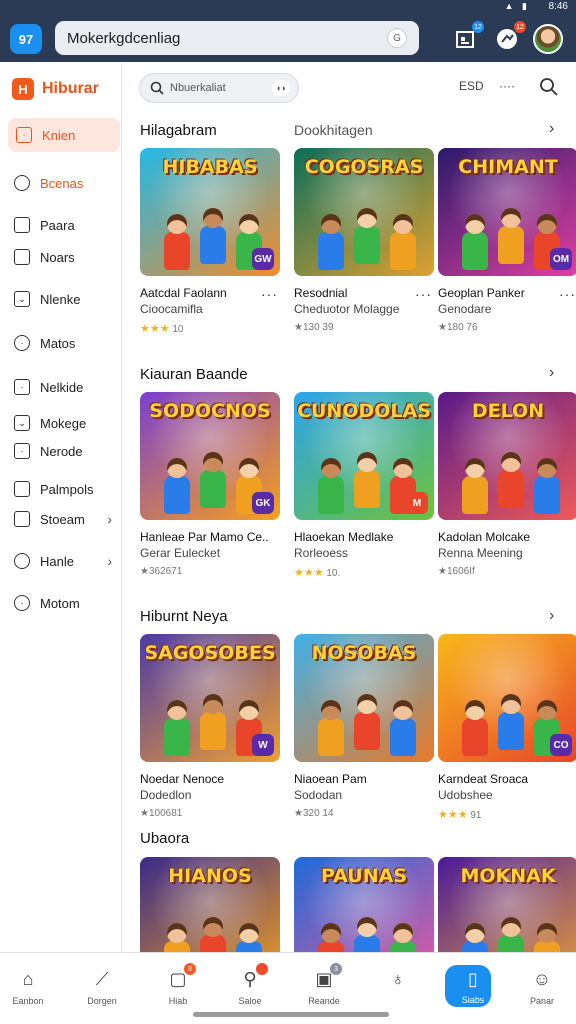 This screenshot has width=576, height=1024. Describe the element at coordinates (250, 978) in the screenshot. I see `search-glyph: ⚲` at that location.